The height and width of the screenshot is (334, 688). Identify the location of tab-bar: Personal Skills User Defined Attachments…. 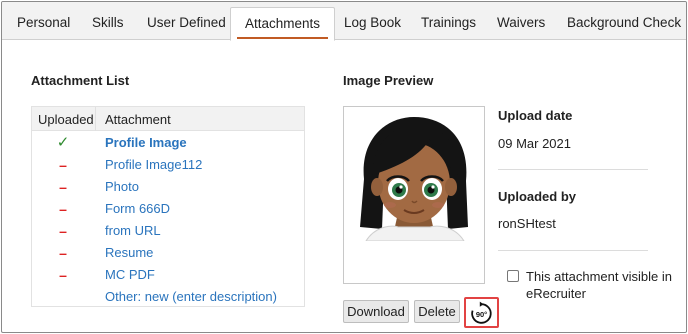
(344, 21).